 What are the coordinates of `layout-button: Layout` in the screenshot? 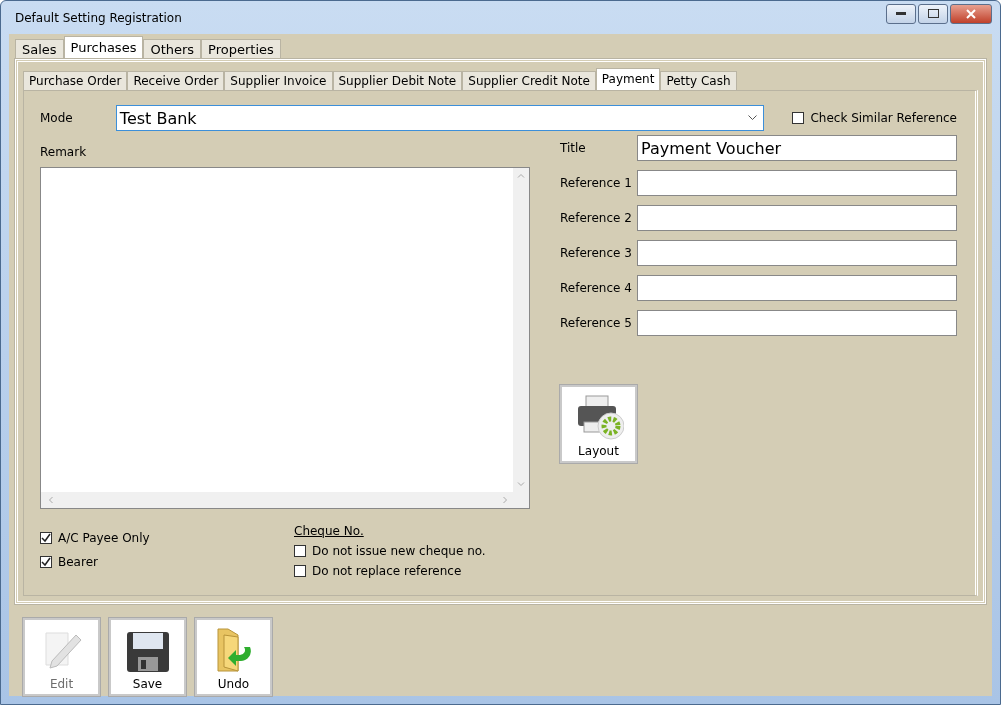 It's located at (598, 424).